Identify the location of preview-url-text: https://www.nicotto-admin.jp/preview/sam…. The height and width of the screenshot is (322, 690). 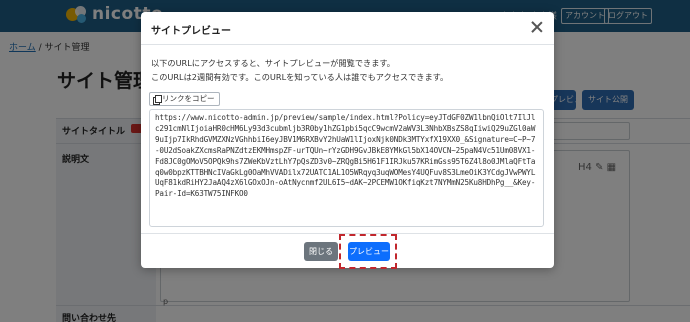
(345, 156).